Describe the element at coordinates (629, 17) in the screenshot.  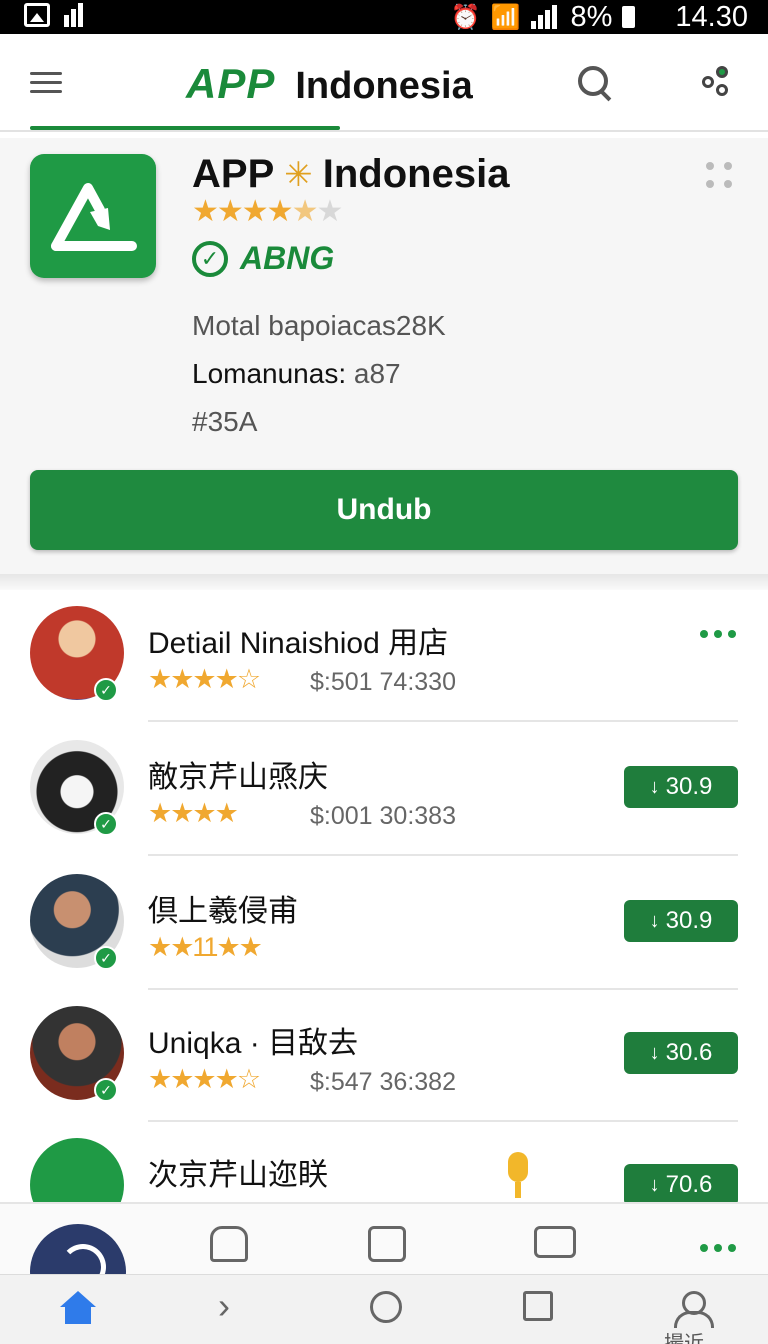
I see `battery-icon` at that location.